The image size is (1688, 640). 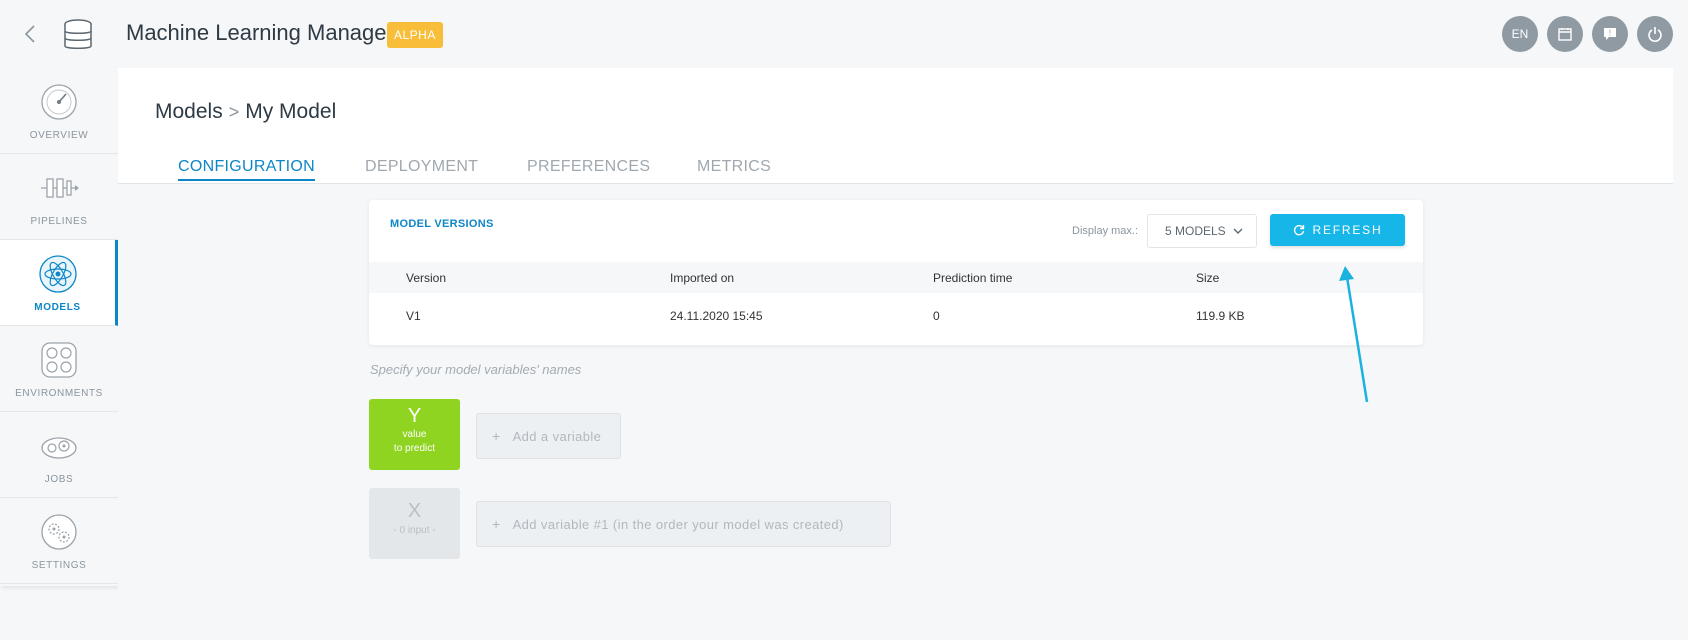 I want to click on tab-deployment: DEPLOYMENT, so click(x=421, y=167).